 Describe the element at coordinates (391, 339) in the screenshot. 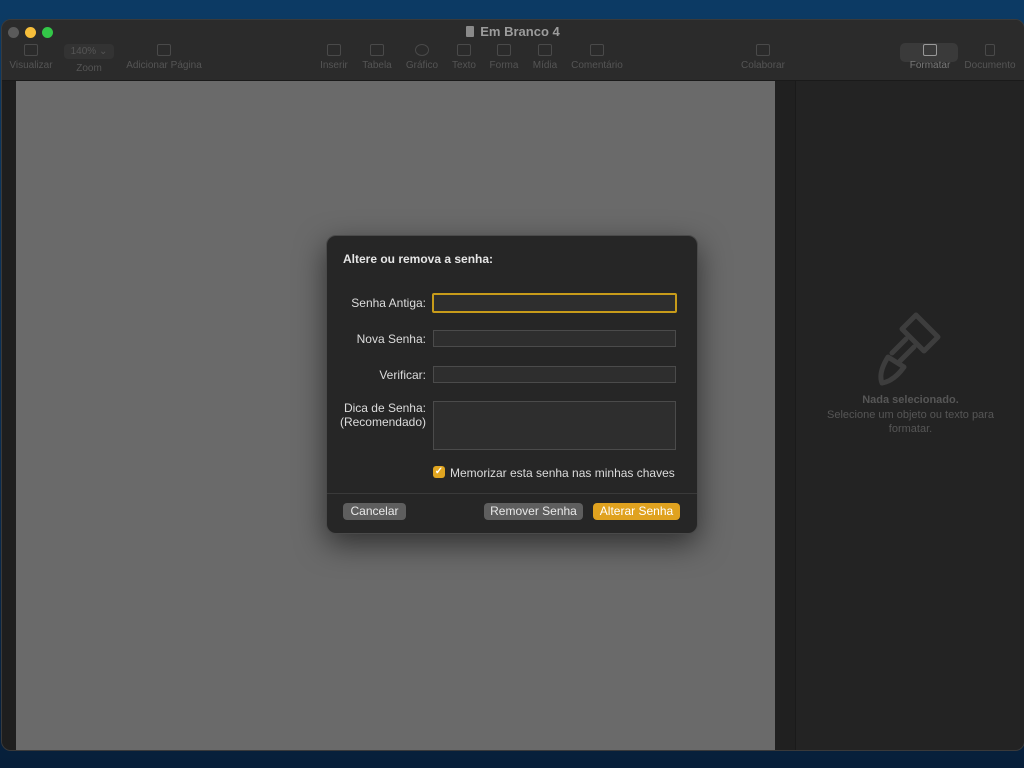

I see `new-password-label: Nova Senha:` at that location.